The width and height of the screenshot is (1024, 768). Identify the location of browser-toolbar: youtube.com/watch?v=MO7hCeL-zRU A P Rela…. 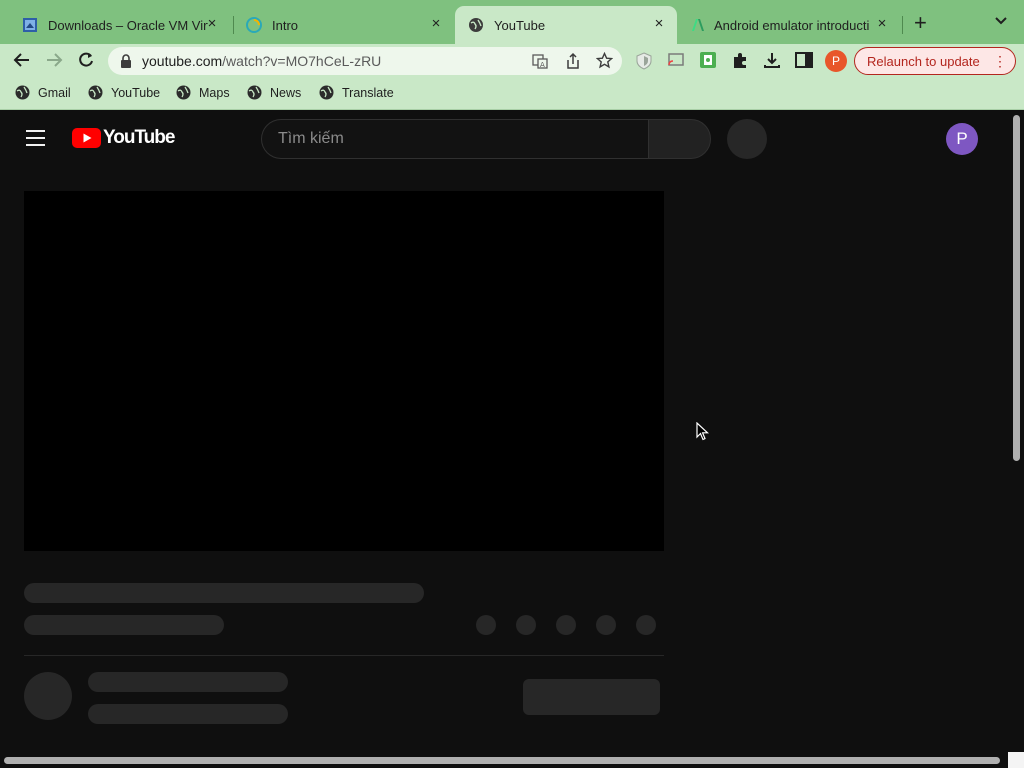
(512, 60).